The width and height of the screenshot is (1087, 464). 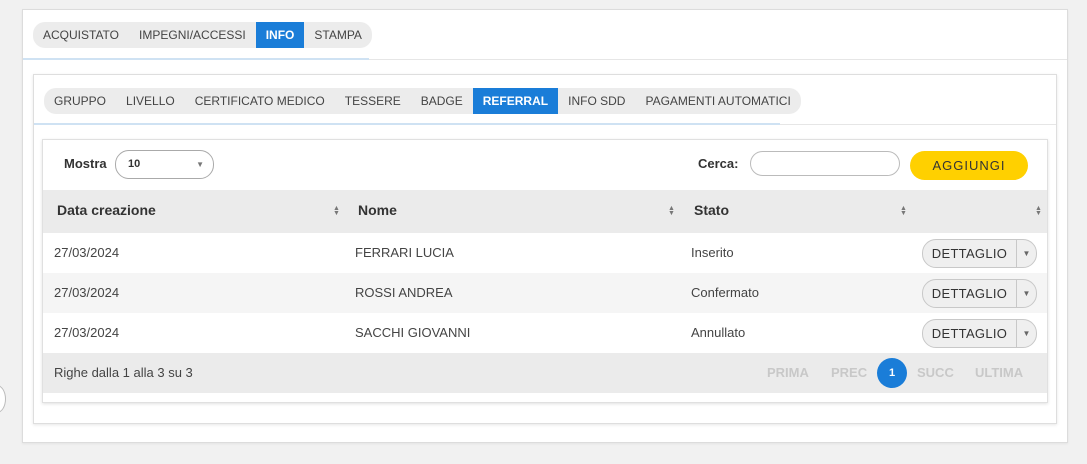 I want to click on cell-status: Annullato, so click(x=718, y=332).